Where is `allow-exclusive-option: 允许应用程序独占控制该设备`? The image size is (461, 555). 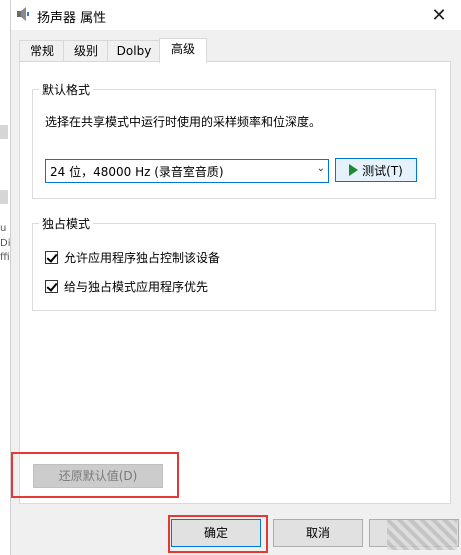 allow-exclusive-option: 允许应用程序独占控制该设备 is located at coordinates (132, 257).